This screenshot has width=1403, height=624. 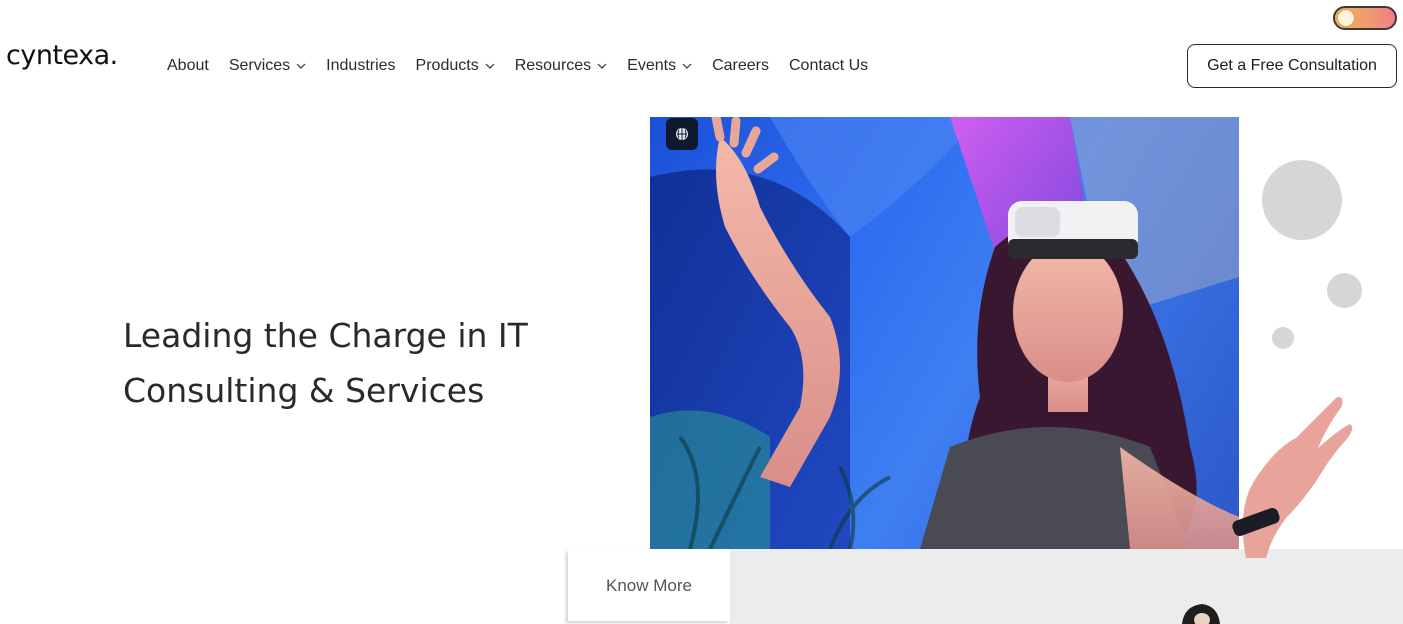 I want to click on hero-title-line2: Consulting & Services, so click(x=304, y=390).